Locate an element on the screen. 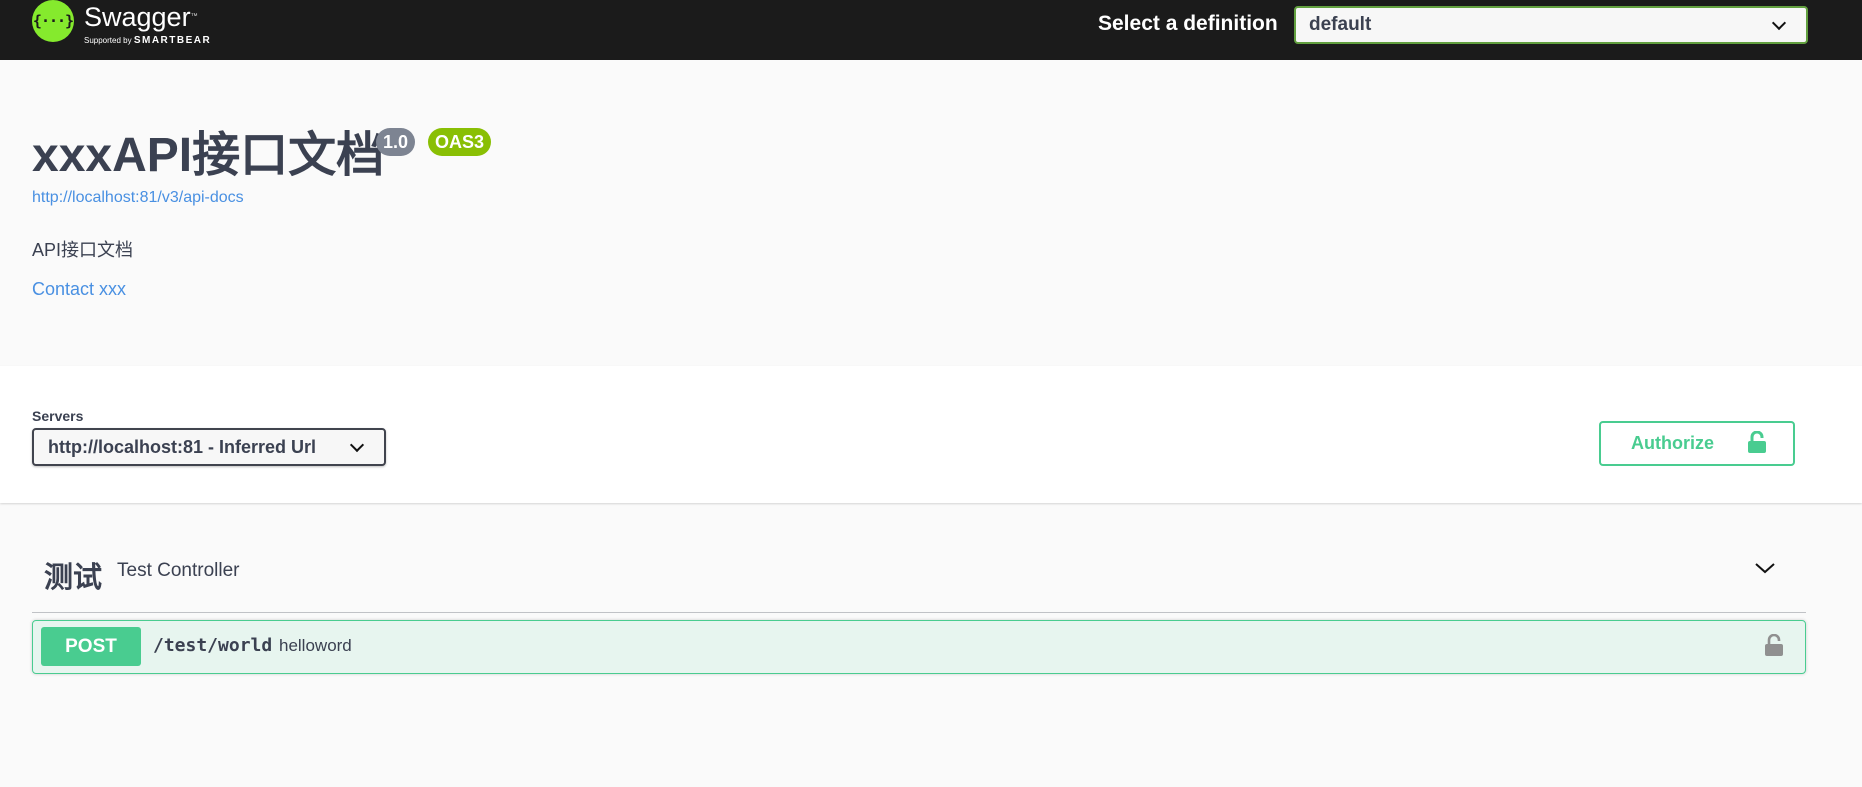  tag-header-test: 测试 Test Controller is located at coordinates (919, 576).